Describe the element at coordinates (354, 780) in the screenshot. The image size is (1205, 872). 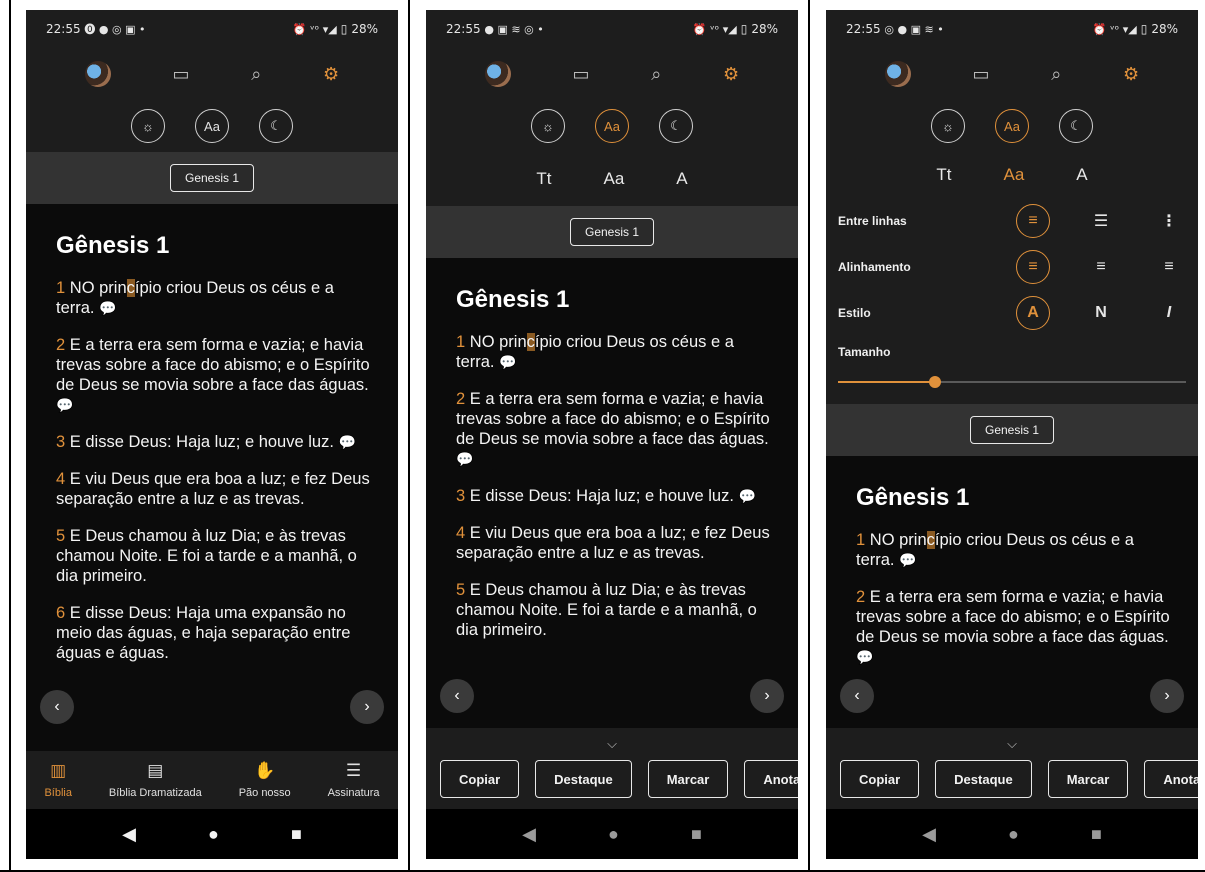
I see `tab-assinatura: ☰ Assinatura` at that location.